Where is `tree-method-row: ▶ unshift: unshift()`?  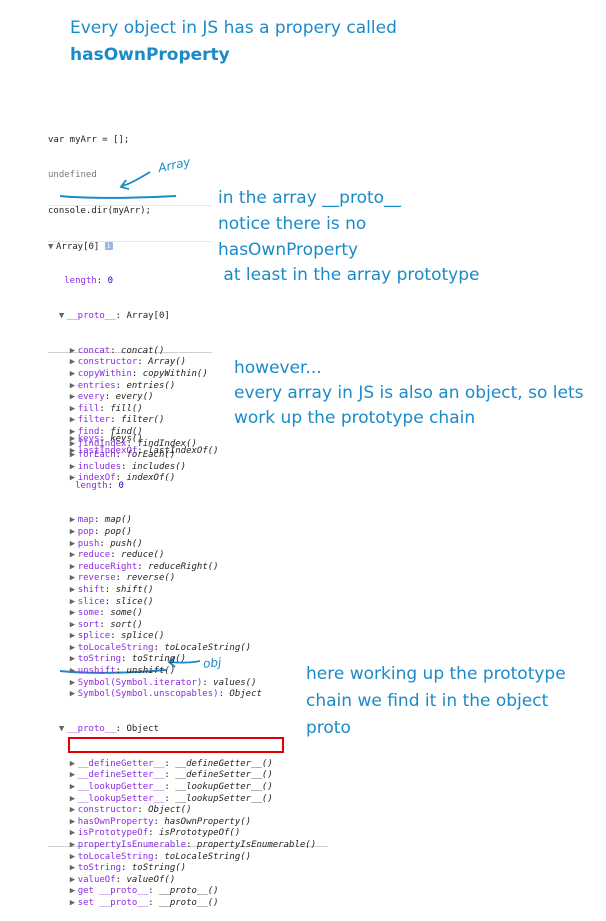
tree-method-row: ▶ unshift: unshift() is located at coordinates (188, 672).